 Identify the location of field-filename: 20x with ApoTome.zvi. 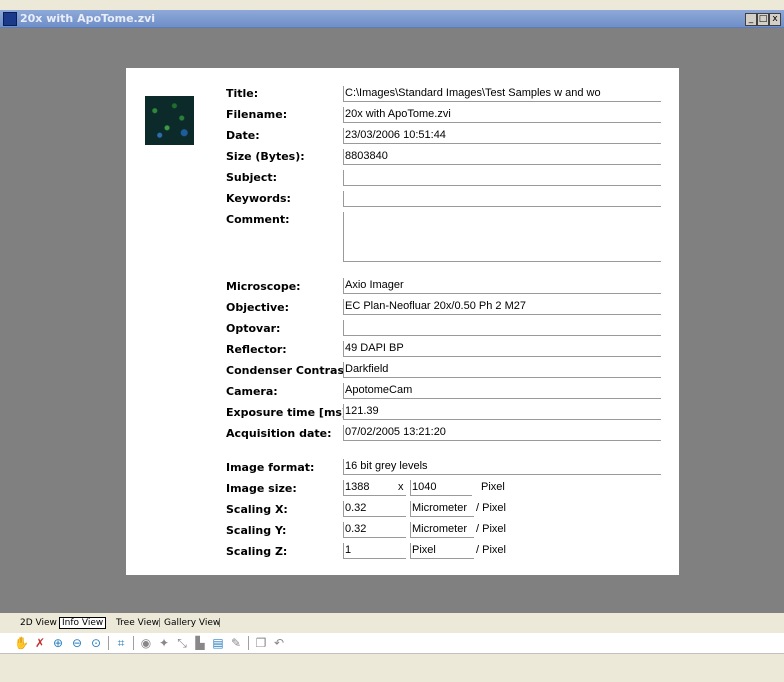
(502, 115).